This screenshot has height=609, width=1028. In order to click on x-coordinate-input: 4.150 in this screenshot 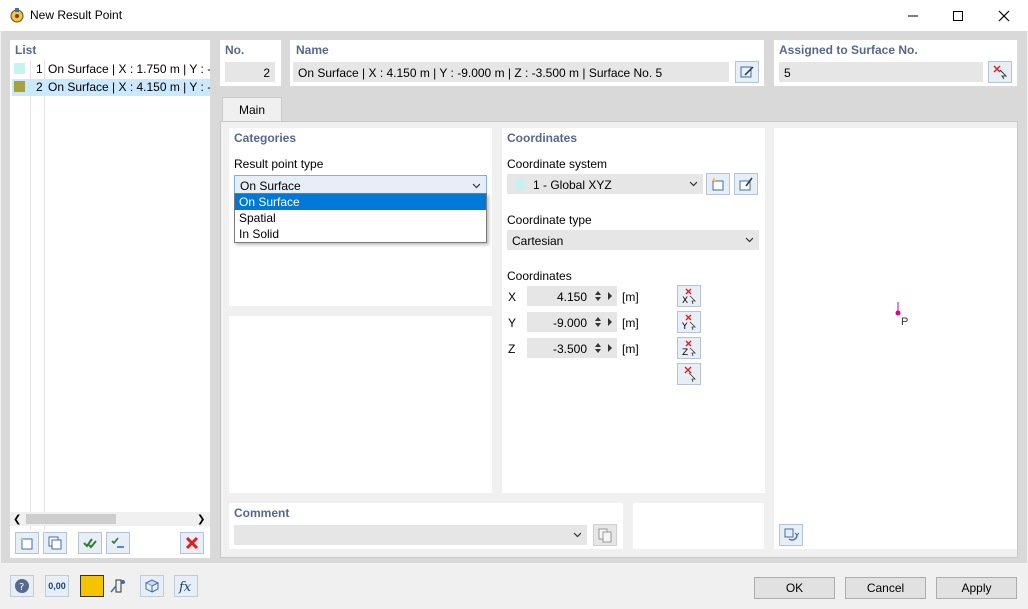, I will do `click(572, 296)`.